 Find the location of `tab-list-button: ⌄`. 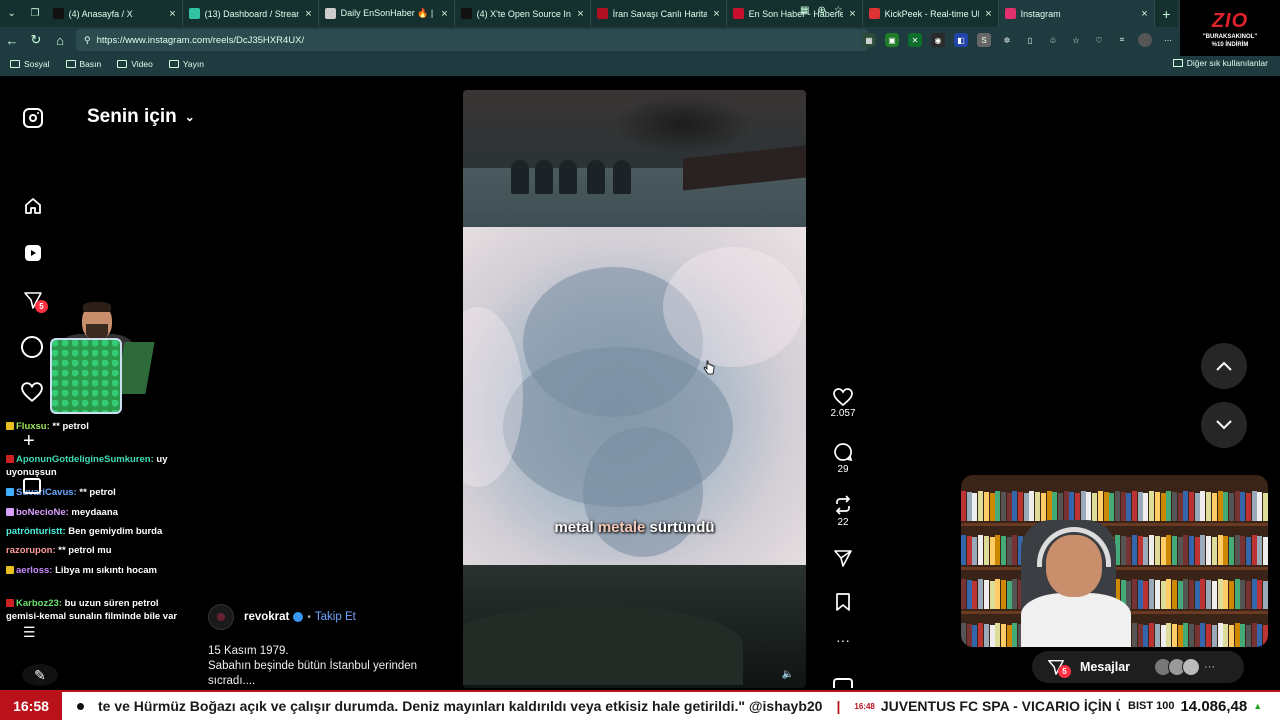

tab-list-button: ⌄ is located at coordinates (11, 13).